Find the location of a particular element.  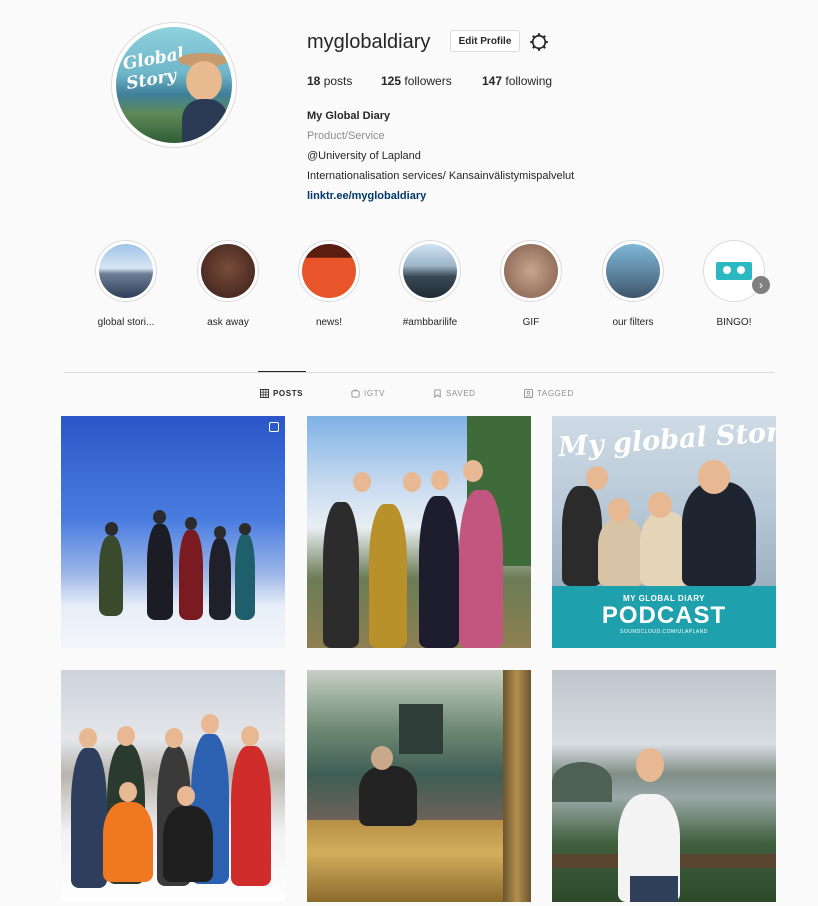

followers-label: followers is located at coordinates (428, 81).